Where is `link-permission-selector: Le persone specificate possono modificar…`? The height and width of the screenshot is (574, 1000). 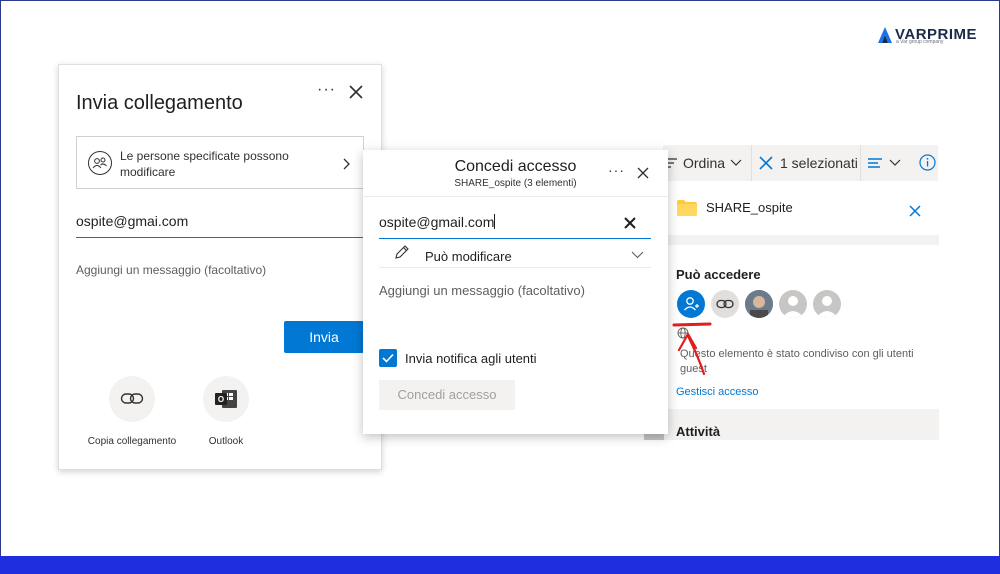
link-permission-selector: Le persone specificate possono modificar… is located at coordinates (220, 162).